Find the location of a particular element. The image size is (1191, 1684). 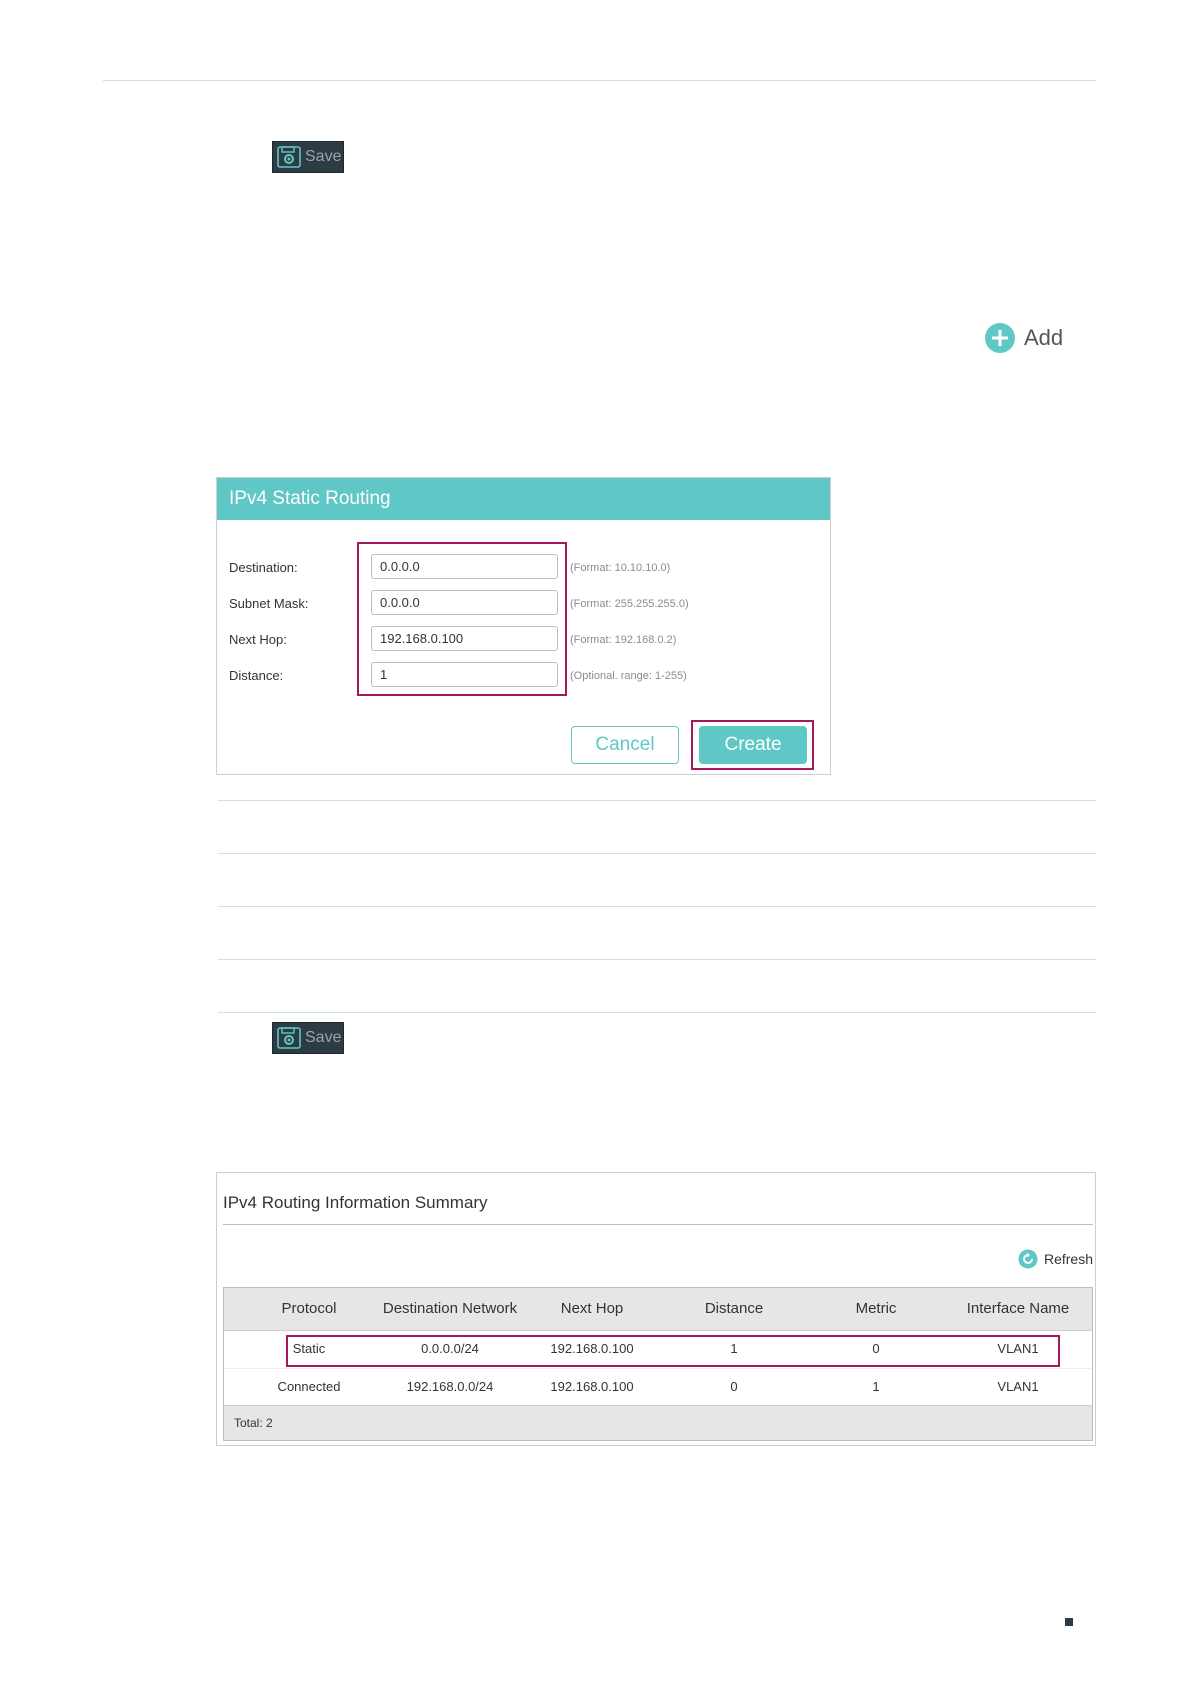

refresh-button: Refresh is located at coordinates (1055, 1259).